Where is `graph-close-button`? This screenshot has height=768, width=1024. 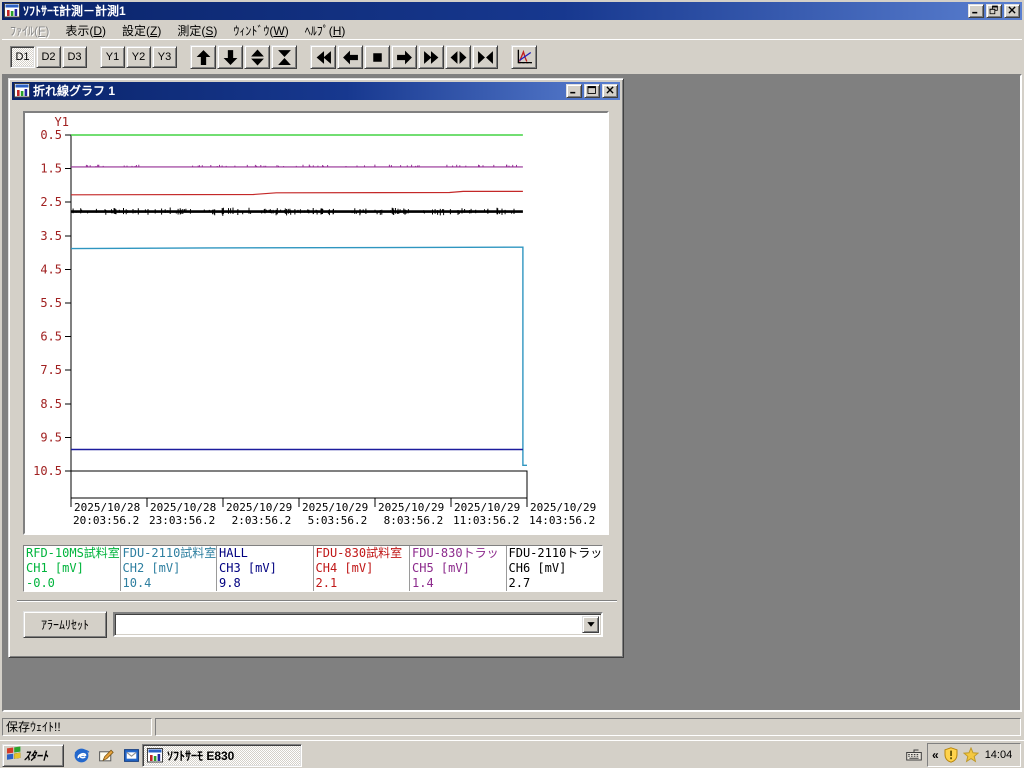 graph-close-button is located at coordinates (610, 91).